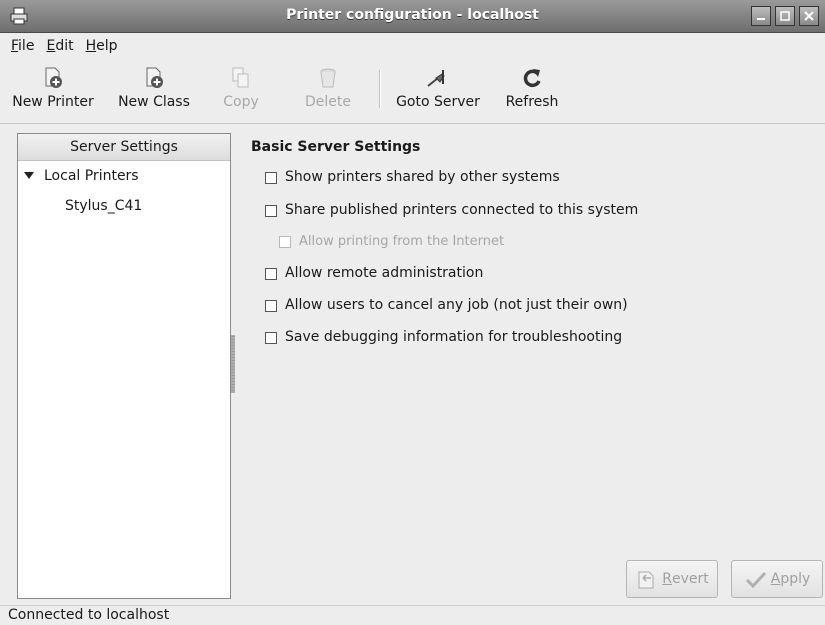 The width and height of the screenshot is (825, 625). Describe the element at coordinates (91, 176) in the screenshot. I see `local-printers-label: Local Printers` at that location.